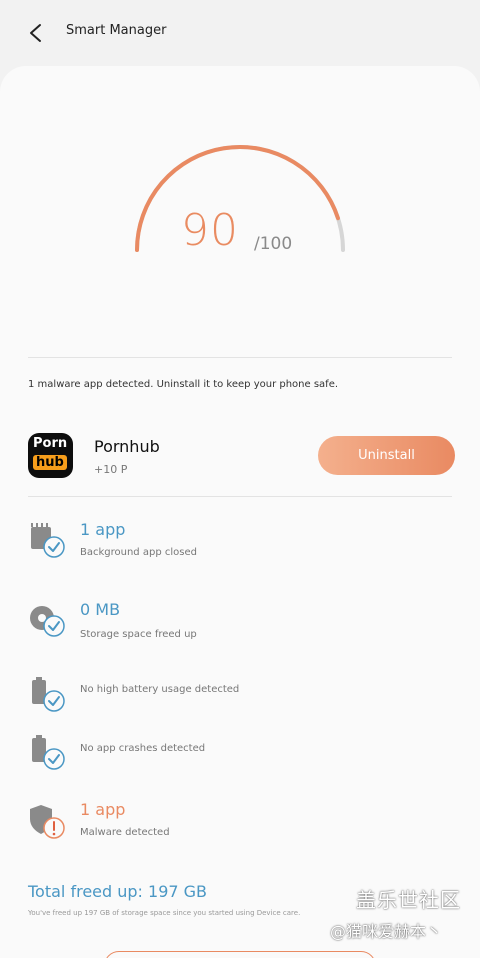 The image size is (480, 958). What do you see at coordinates (160, 689) in the screenshot?
I see `battery-label: No high battery usage detected` at bounding box center [160, 689].